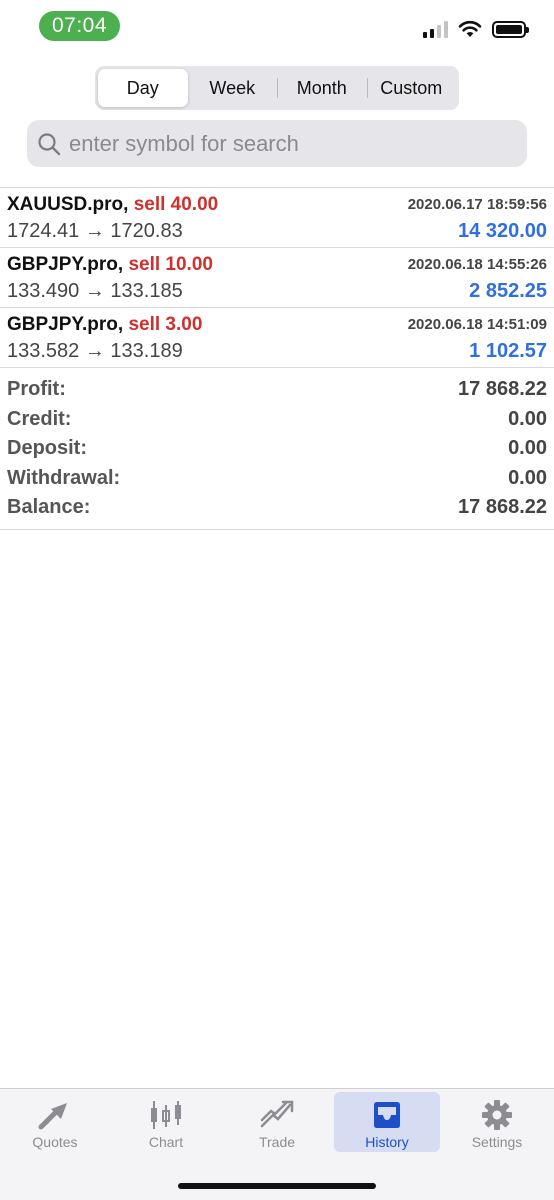 This screenshot has width=554, height=1200. I want to click on deal-title: XAUUSD.pro, sell 40.00, so click(112, 205).